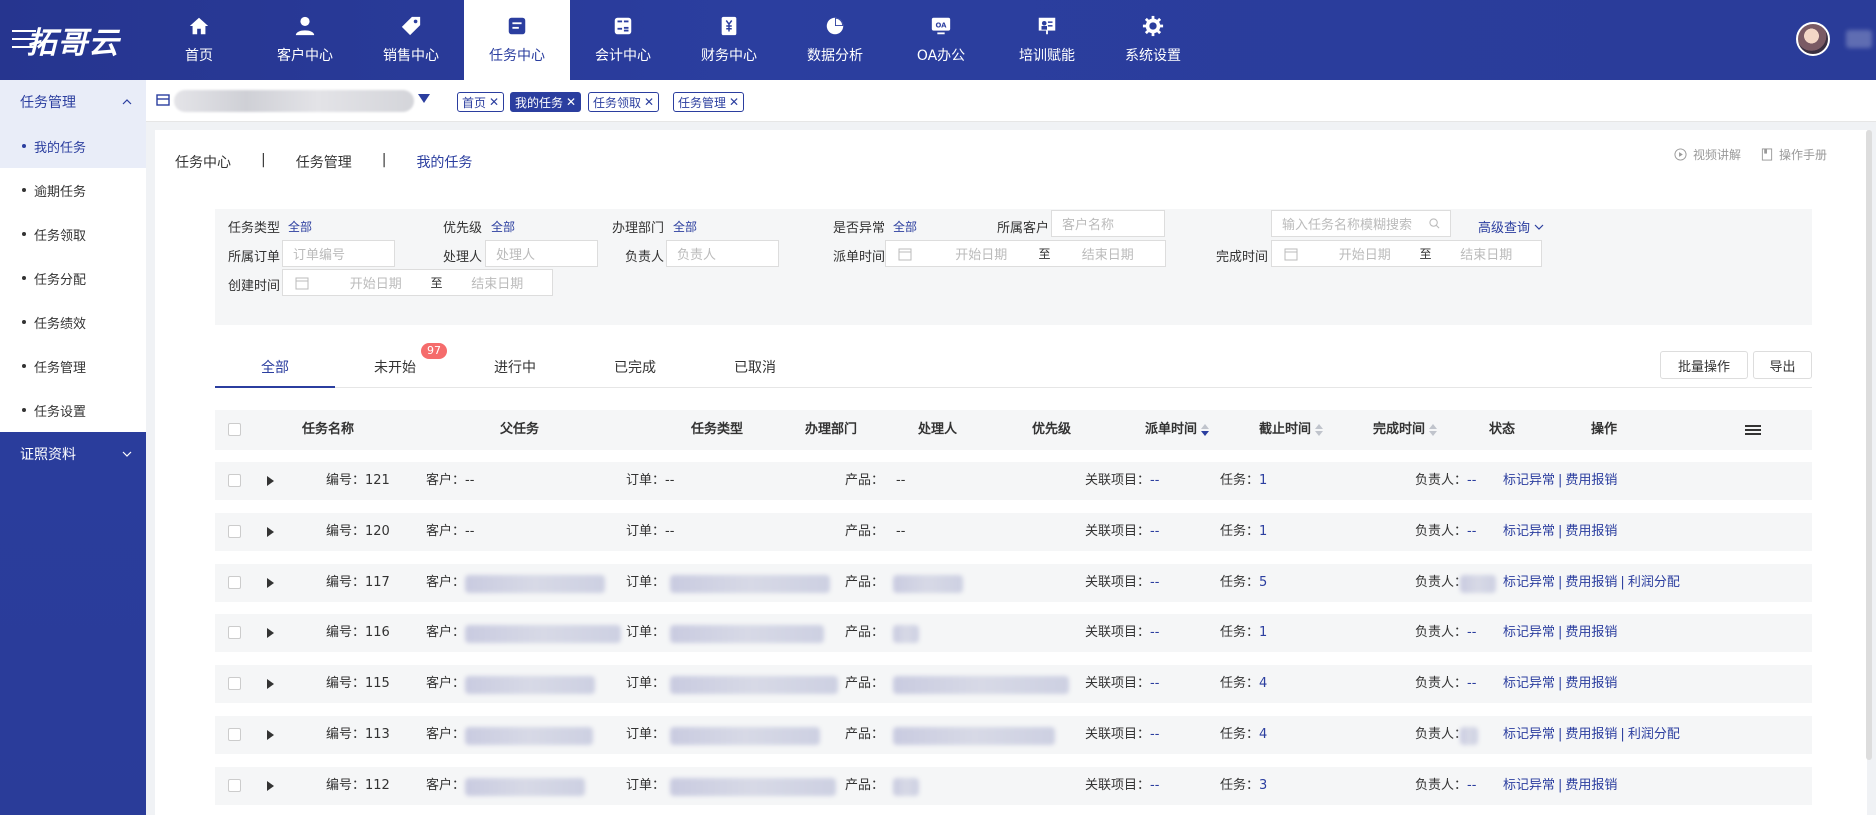  Describe the element at coordinates (1434, 223) in the screenshot. I see `search-icon` at that location.